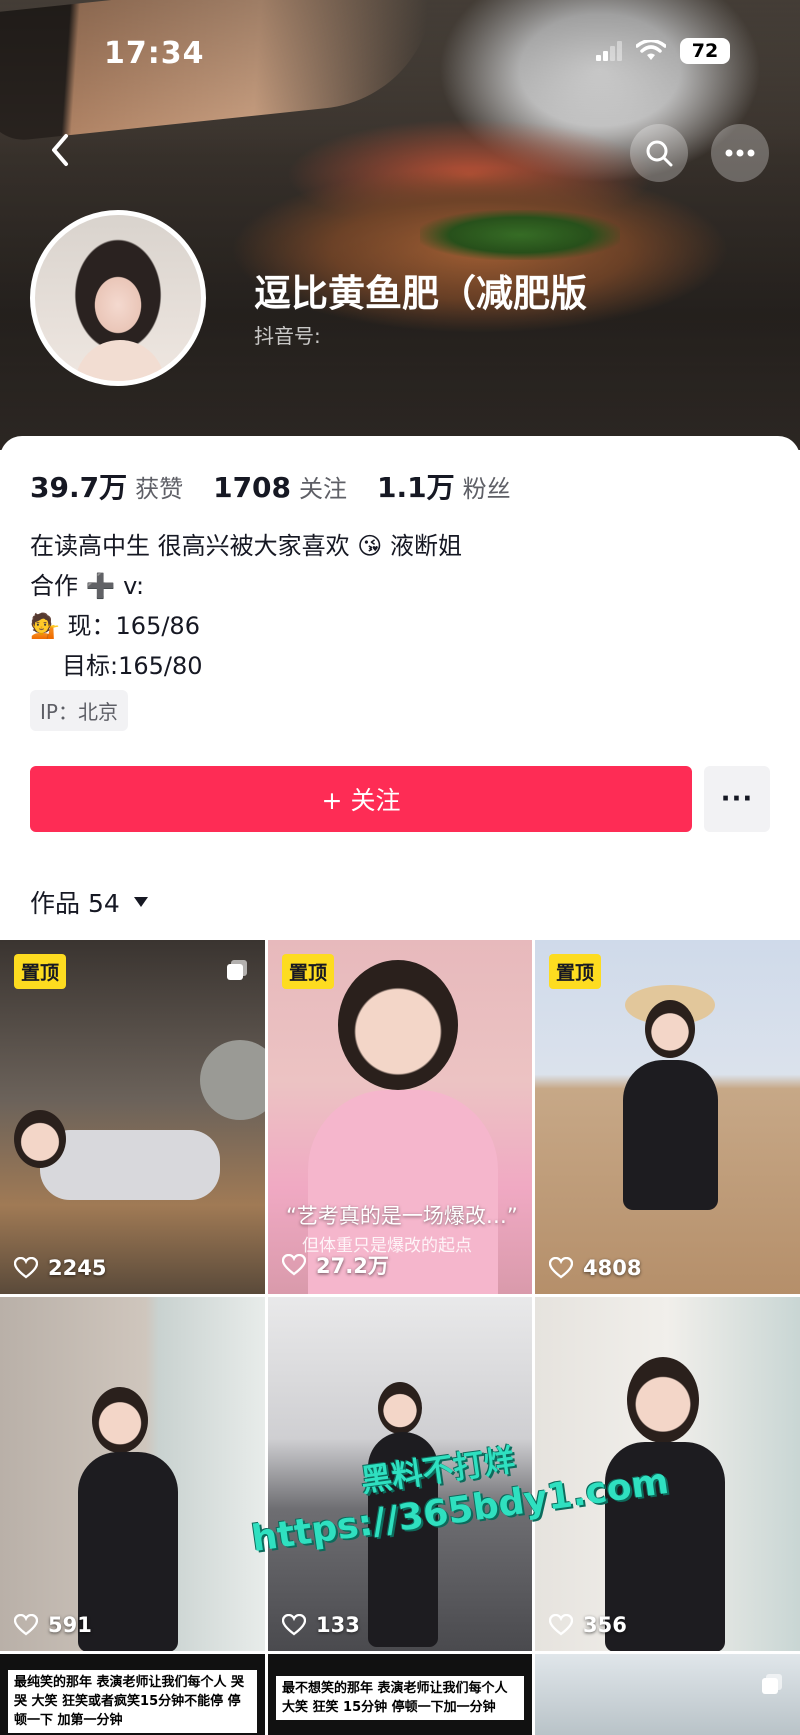  What do you see at coordinates (132, 1474) in the screenshot?
I see `video-tile: 591` at bounding box center [132, 1474].